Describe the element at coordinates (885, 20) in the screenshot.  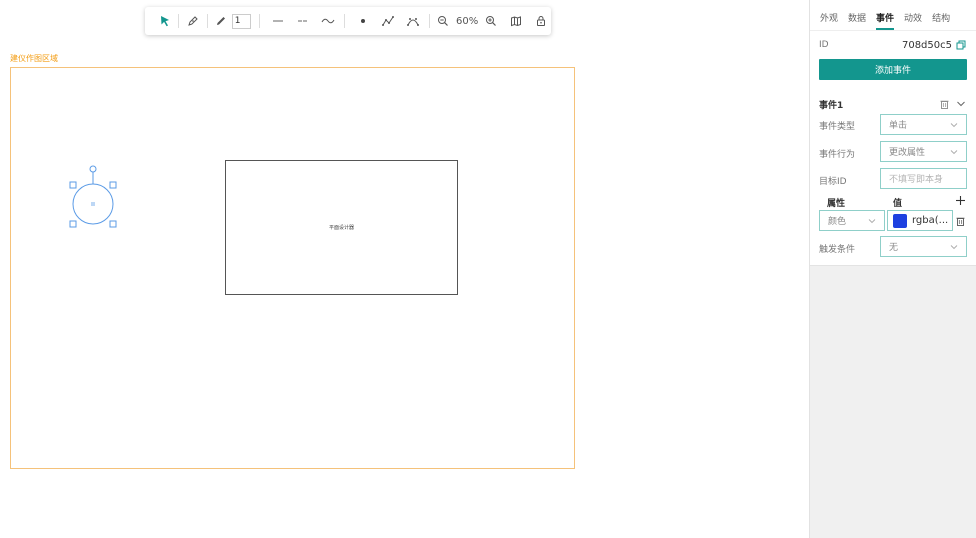
I see `tab-events: 事件` at that location.